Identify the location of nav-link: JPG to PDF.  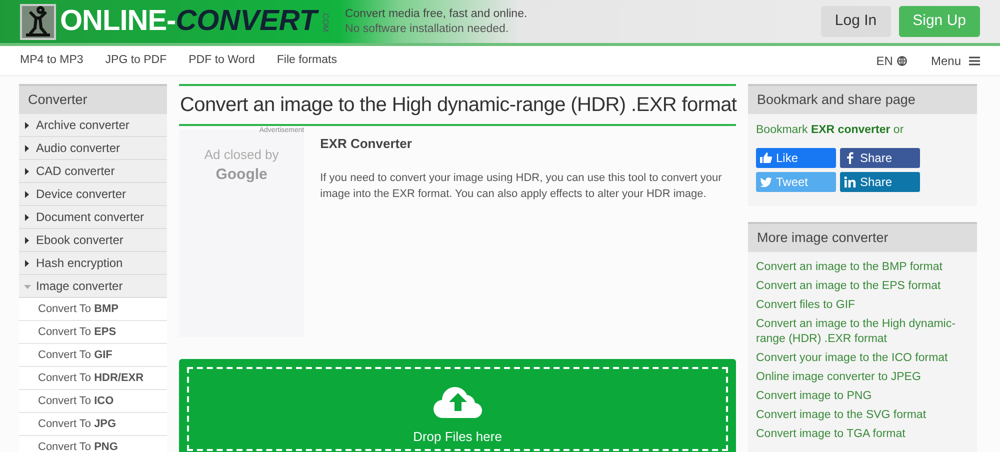
(136, 61).